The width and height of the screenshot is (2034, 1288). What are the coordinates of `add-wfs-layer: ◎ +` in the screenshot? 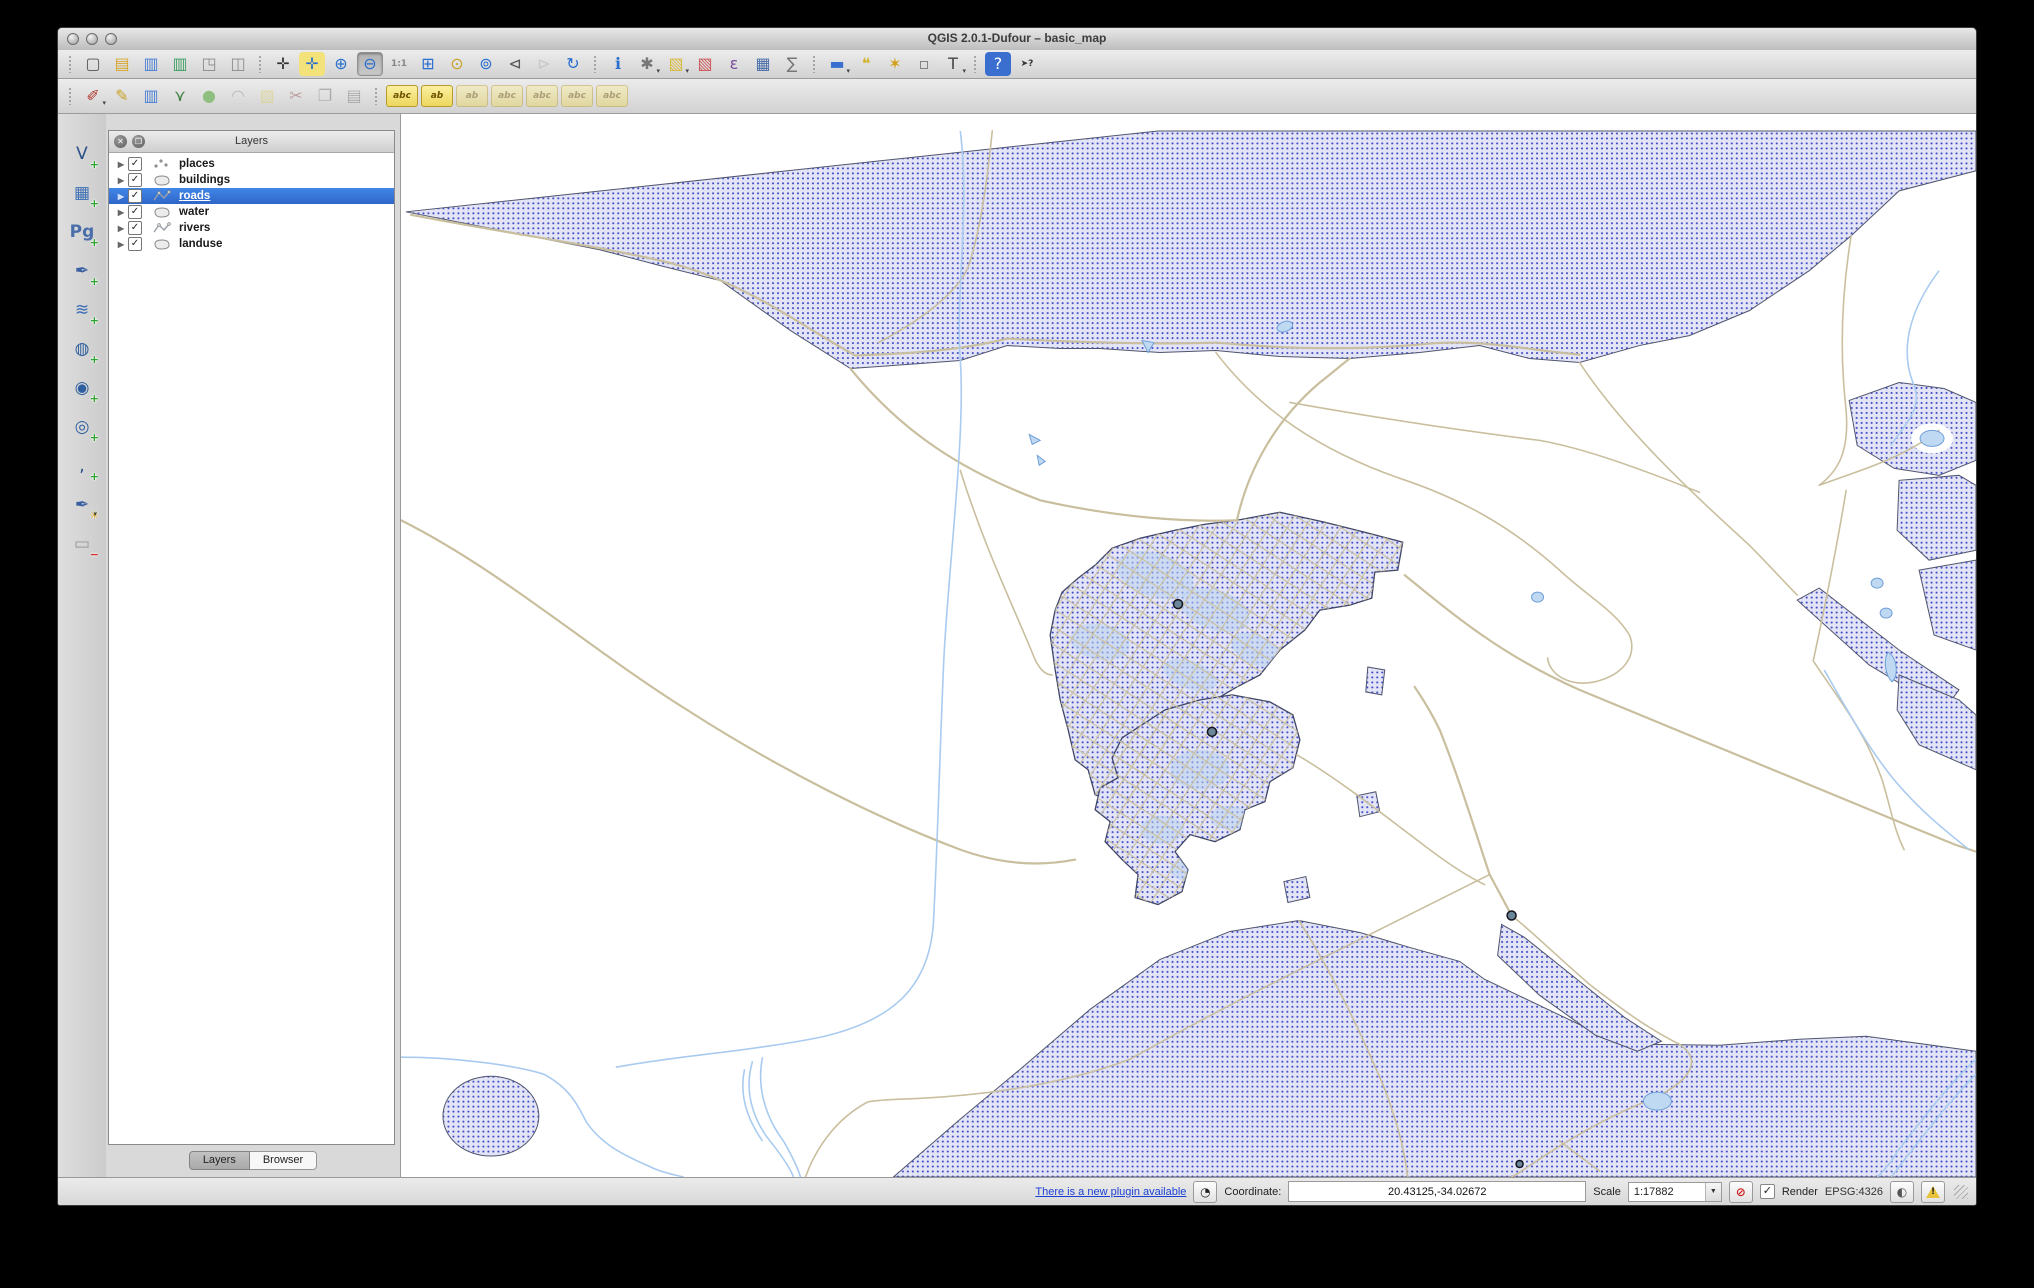 It's located at (83, 428).